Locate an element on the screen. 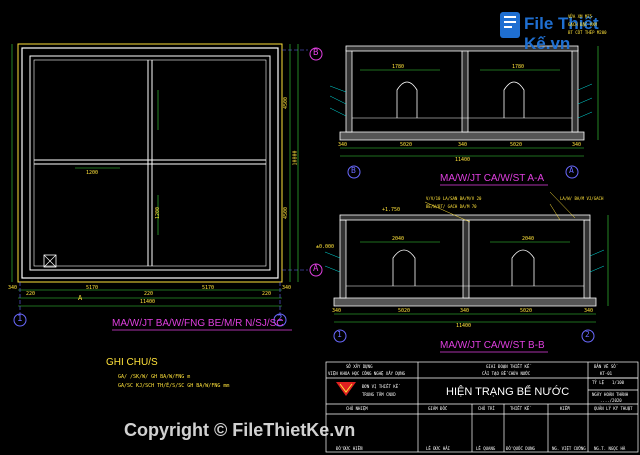 This screenshot has height=455, width=640. plan-dim-2: 5170 is located at coordinates (92, 288).